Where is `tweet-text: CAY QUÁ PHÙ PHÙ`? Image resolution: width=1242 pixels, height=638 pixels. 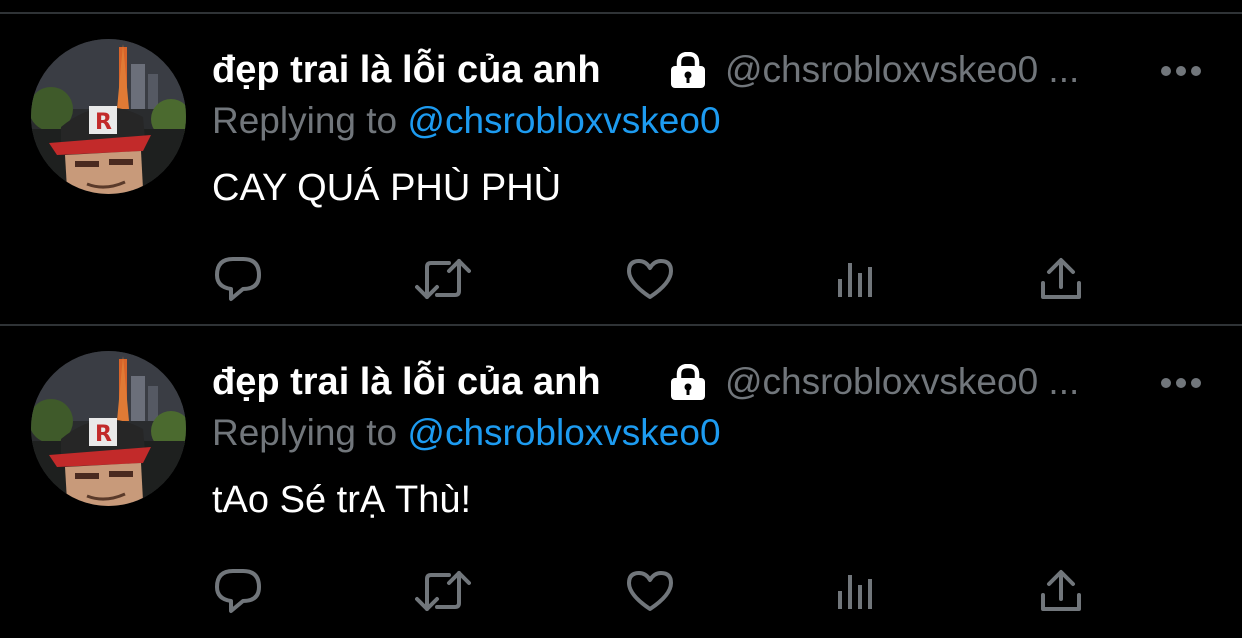 tweet-text: CAY QUÁ PHÙ PHÙ is located at coordinates (387, 188).